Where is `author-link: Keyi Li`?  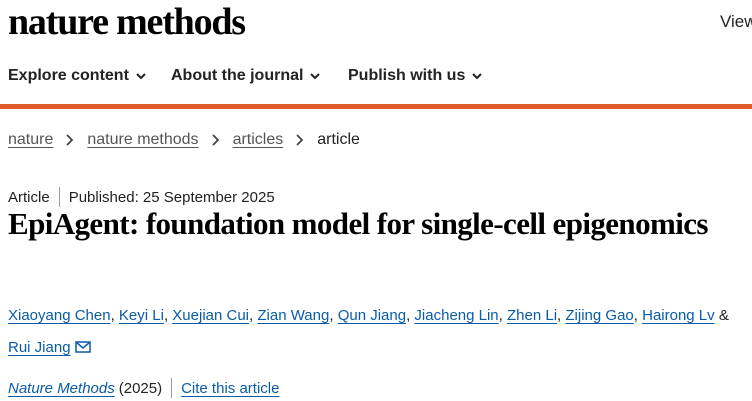 author-link: Keyi Li is located at coordinates (141, 315).